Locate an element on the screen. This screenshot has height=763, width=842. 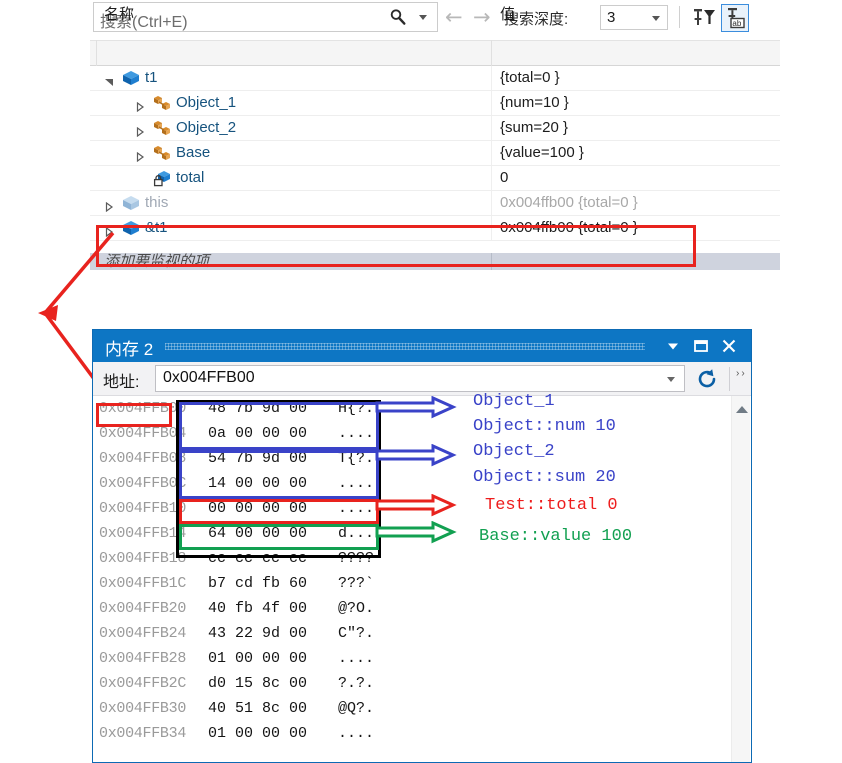
watch-row-value: {total=0 } is located at coordinates (530, 77).